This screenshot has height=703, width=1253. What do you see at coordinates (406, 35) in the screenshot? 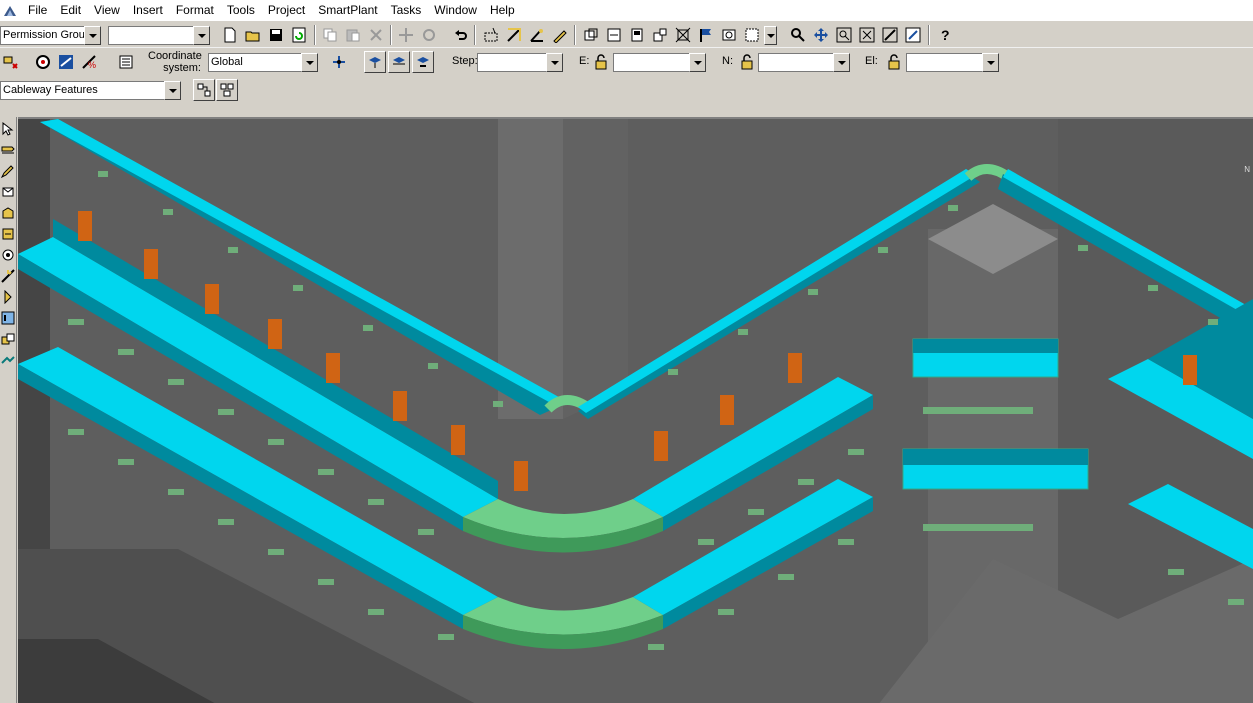
I see `move-icon` at bounding box center [406, 35].